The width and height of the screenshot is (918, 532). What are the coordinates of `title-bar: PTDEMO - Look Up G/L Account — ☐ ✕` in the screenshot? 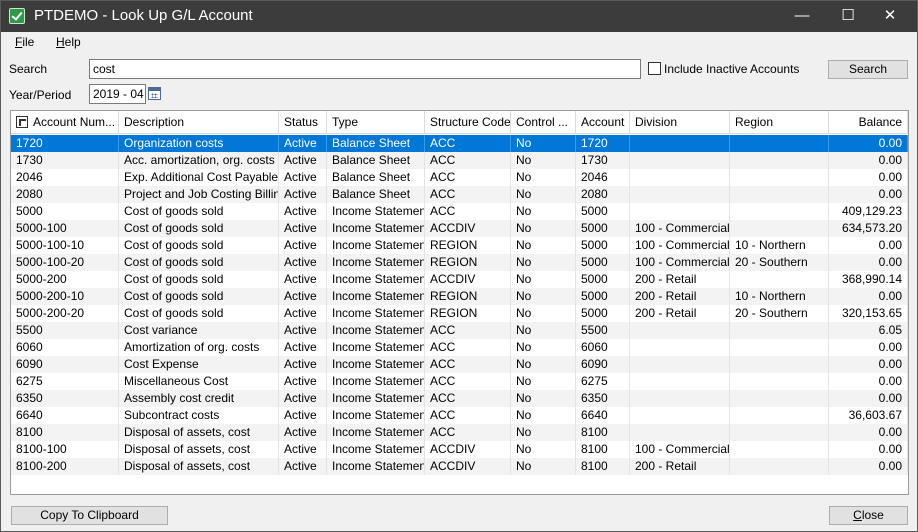 It's located at (459, 16).